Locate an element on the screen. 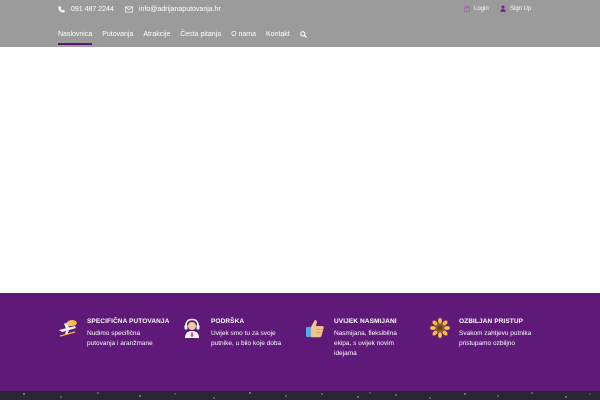  login-icon is located at coordinates (467, 9).